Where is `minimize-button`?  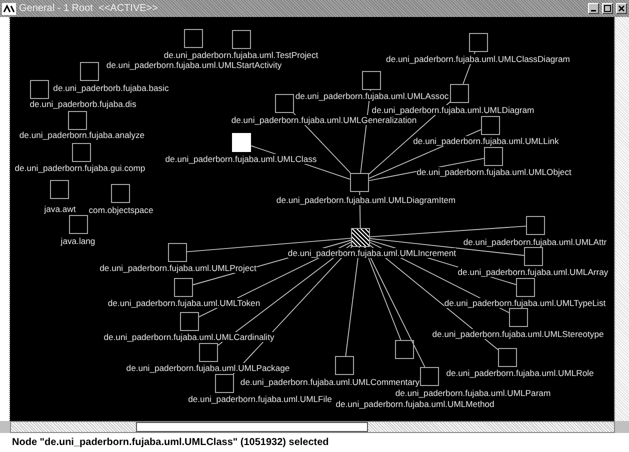
minimize-button is located at coordinates (593, 8).